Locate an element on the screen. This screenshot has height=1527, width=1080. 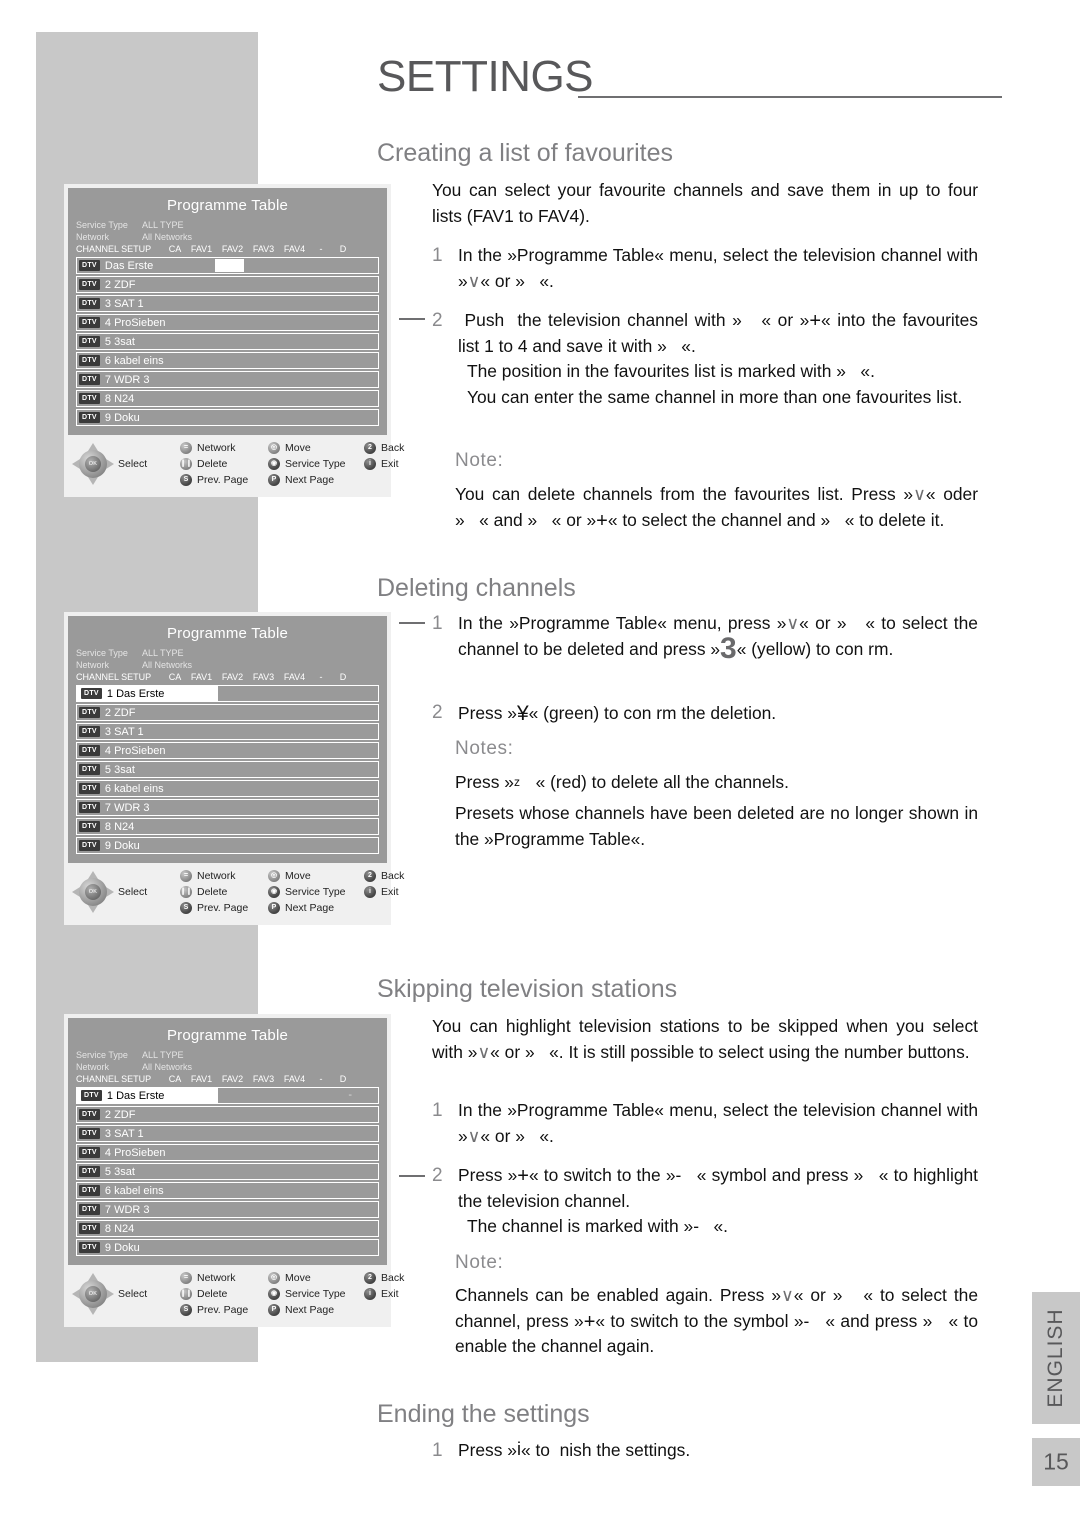
osd-meta-value: All Networks is located at coordinates (167, 664).